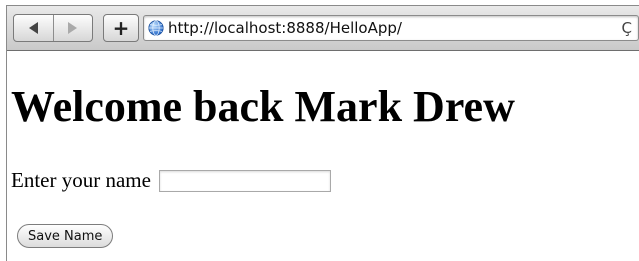 This screenshot has width=639, height=261. What do you see at coordinates (244, 180) in the screenshot?
I see `name-input` at bounding box center [244, 180].